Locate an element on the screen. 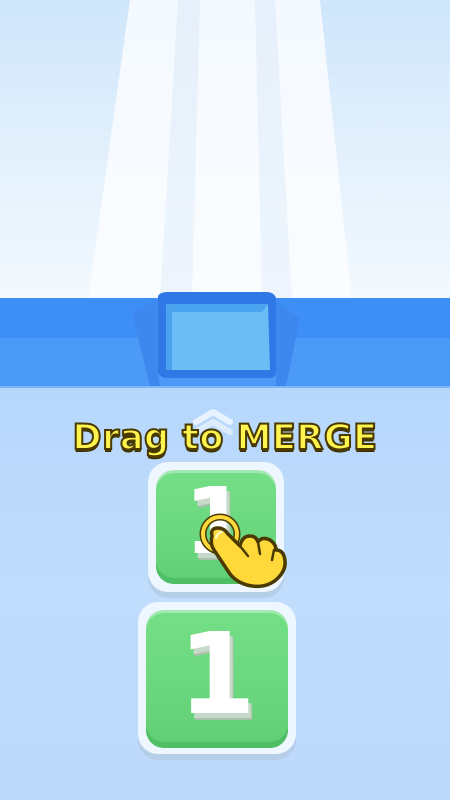 This screenshot has height=800, width=450. number-tile: 1 is located at coordinates (217, 681).